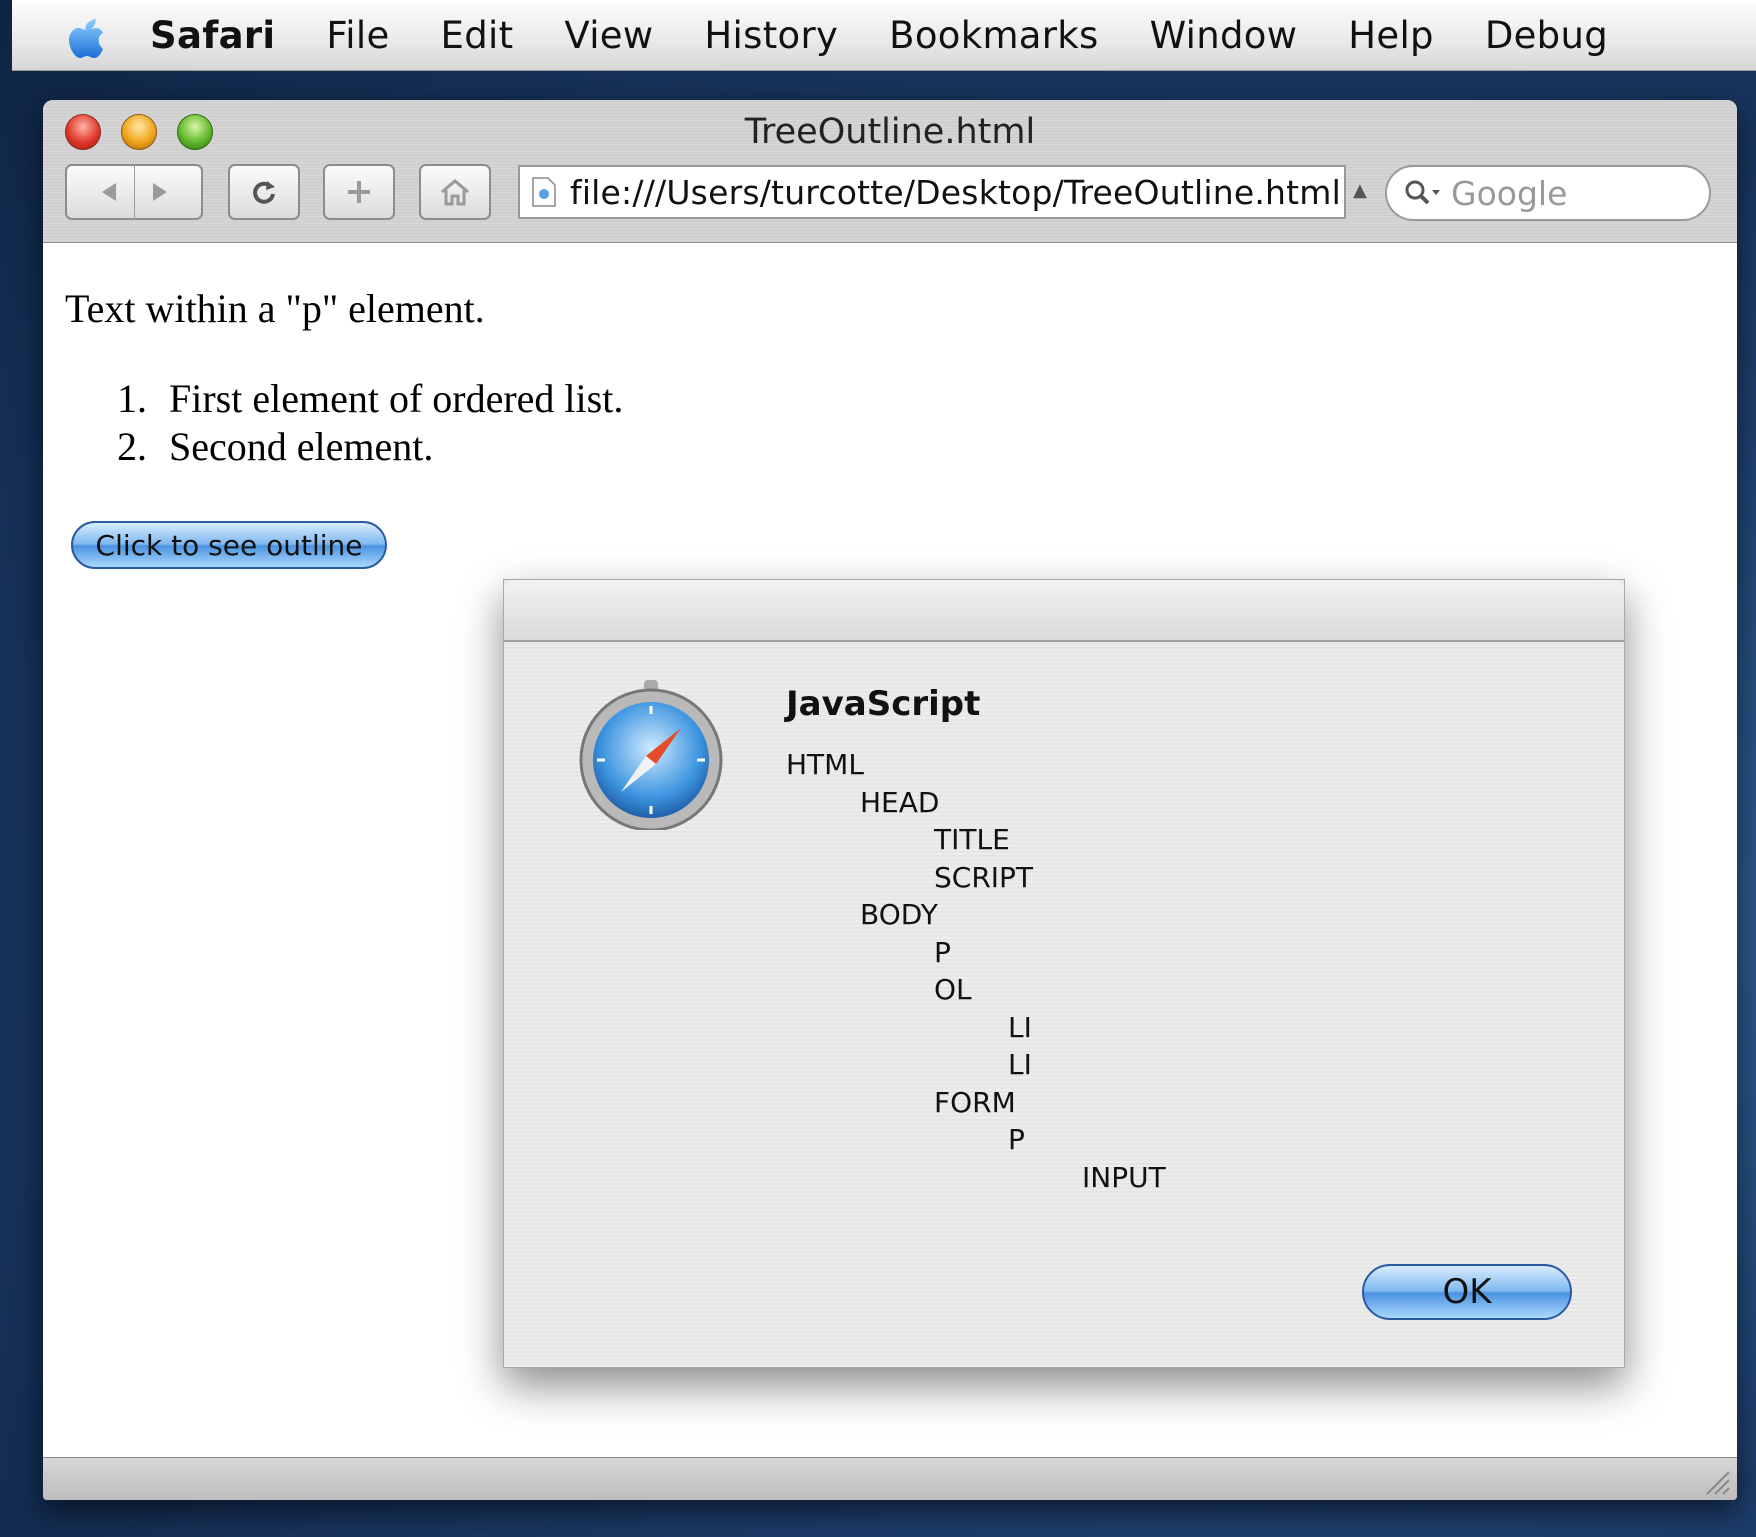 The height and width of the screenshot is (1537, 1756). What do you see at coordinates (134, 192) in the screenshot?
I see `back-forward-buttons` at bounding box center [134, 192].